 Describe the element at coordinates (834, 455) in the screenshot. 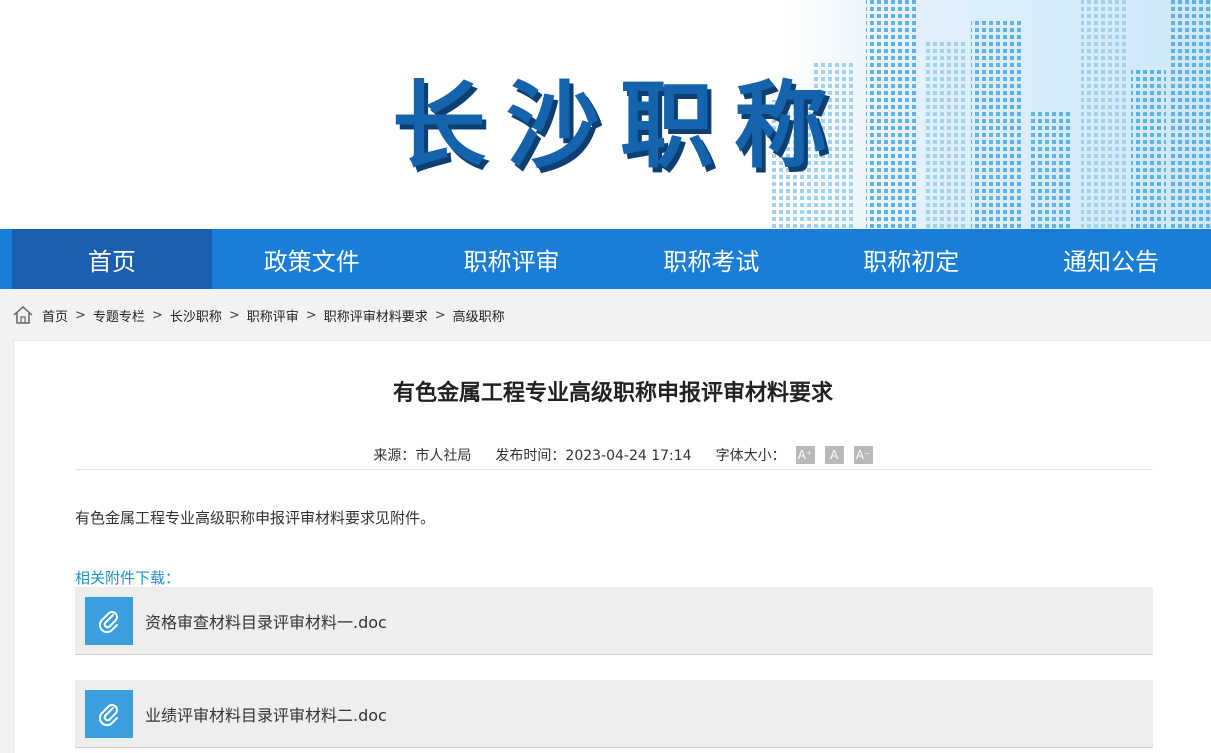

I see `font-default-button: A` at that location.